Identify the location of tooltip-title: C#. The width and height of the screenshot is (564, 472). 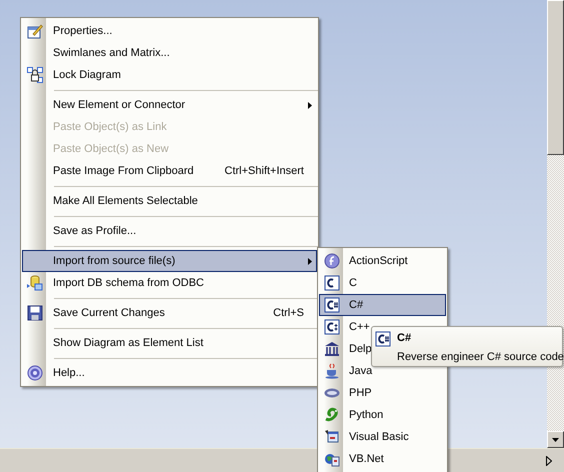
(404, 338).